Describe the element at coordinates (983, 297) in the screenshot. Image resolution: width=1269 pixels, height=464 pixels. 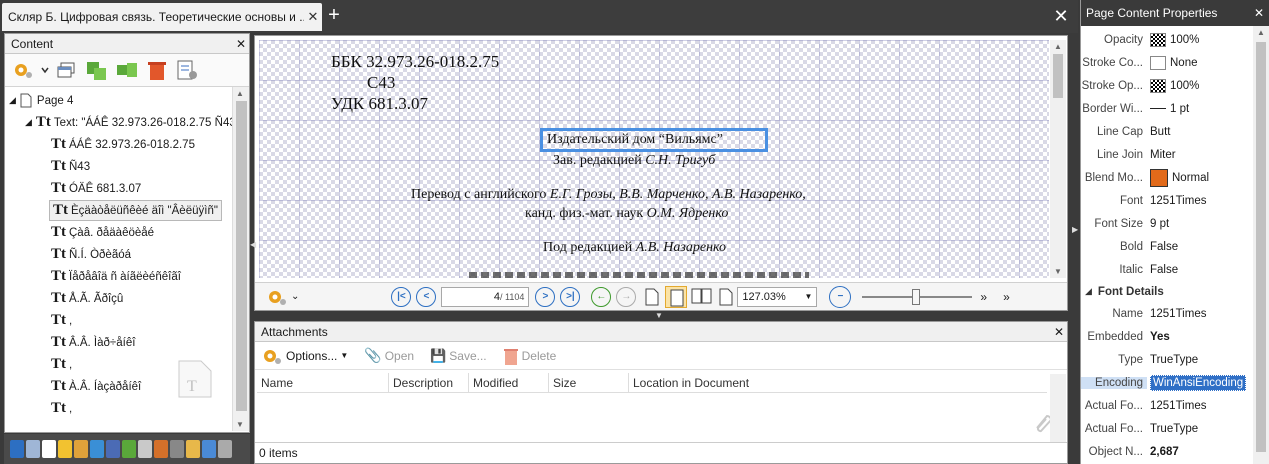
I see `toolbar-overflow-icon: »` at that location.